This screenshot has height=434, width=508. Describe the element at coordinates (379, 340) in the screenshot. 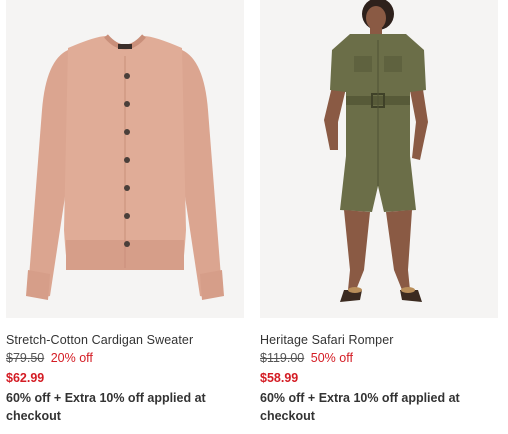

I see `product-name: Heritage Safari Romper` at that location.